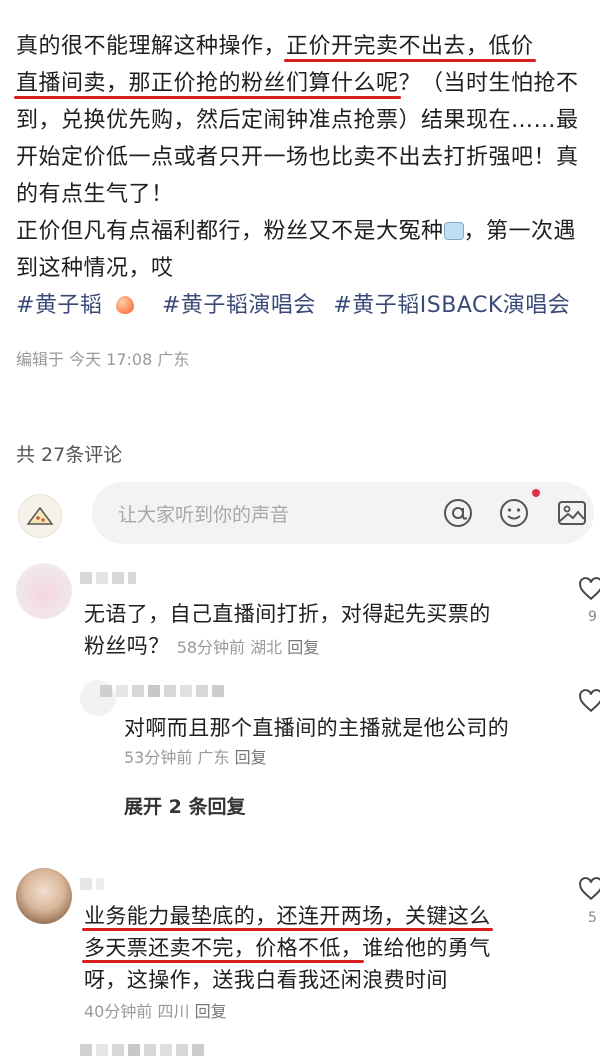  I want to click on comment-text: 无语了，自己直播间打折，对得起先买票的 粉丝吗？ 58分钟前 湖北 回复, so click(287, 630).